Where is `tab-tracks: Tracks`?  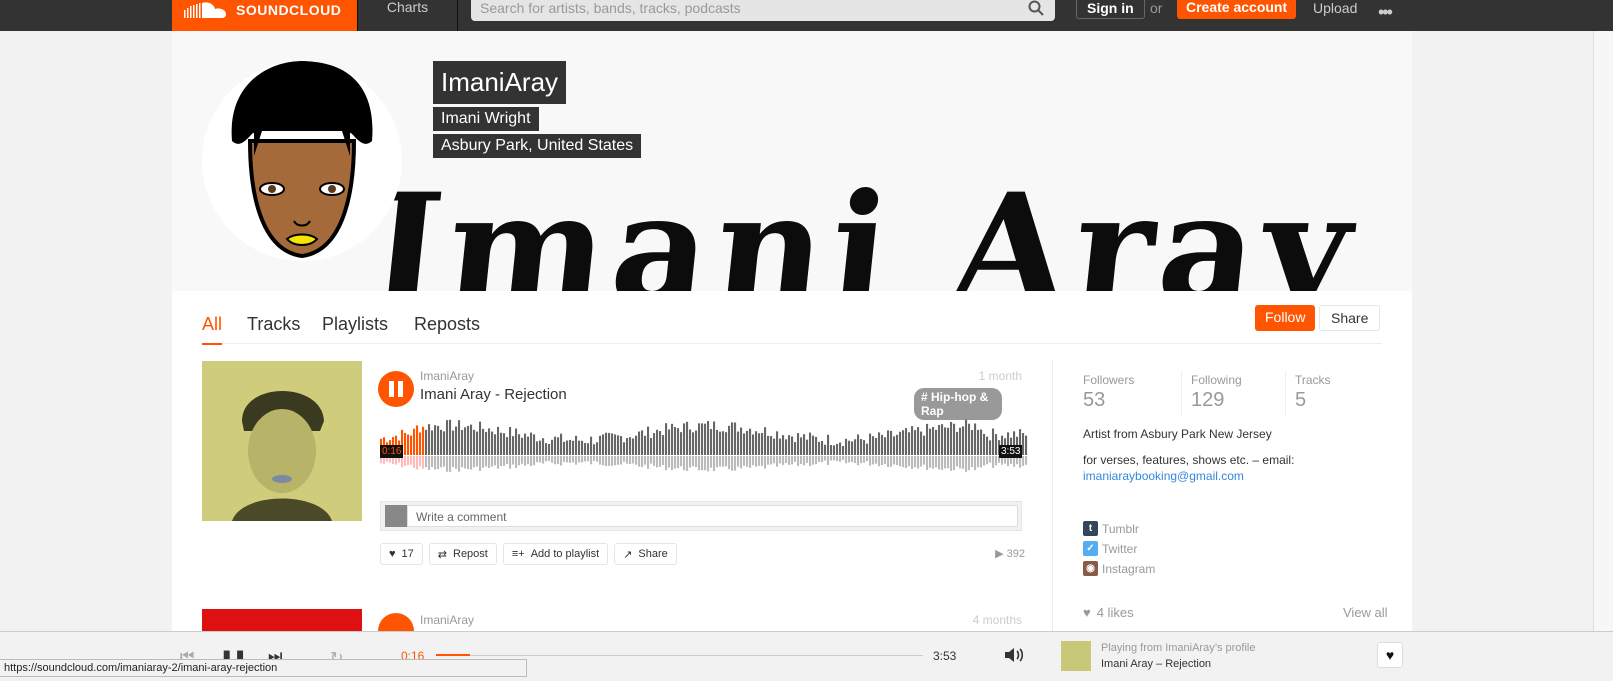
tab-tracks: Tracks is located at coordinates (273, 328).